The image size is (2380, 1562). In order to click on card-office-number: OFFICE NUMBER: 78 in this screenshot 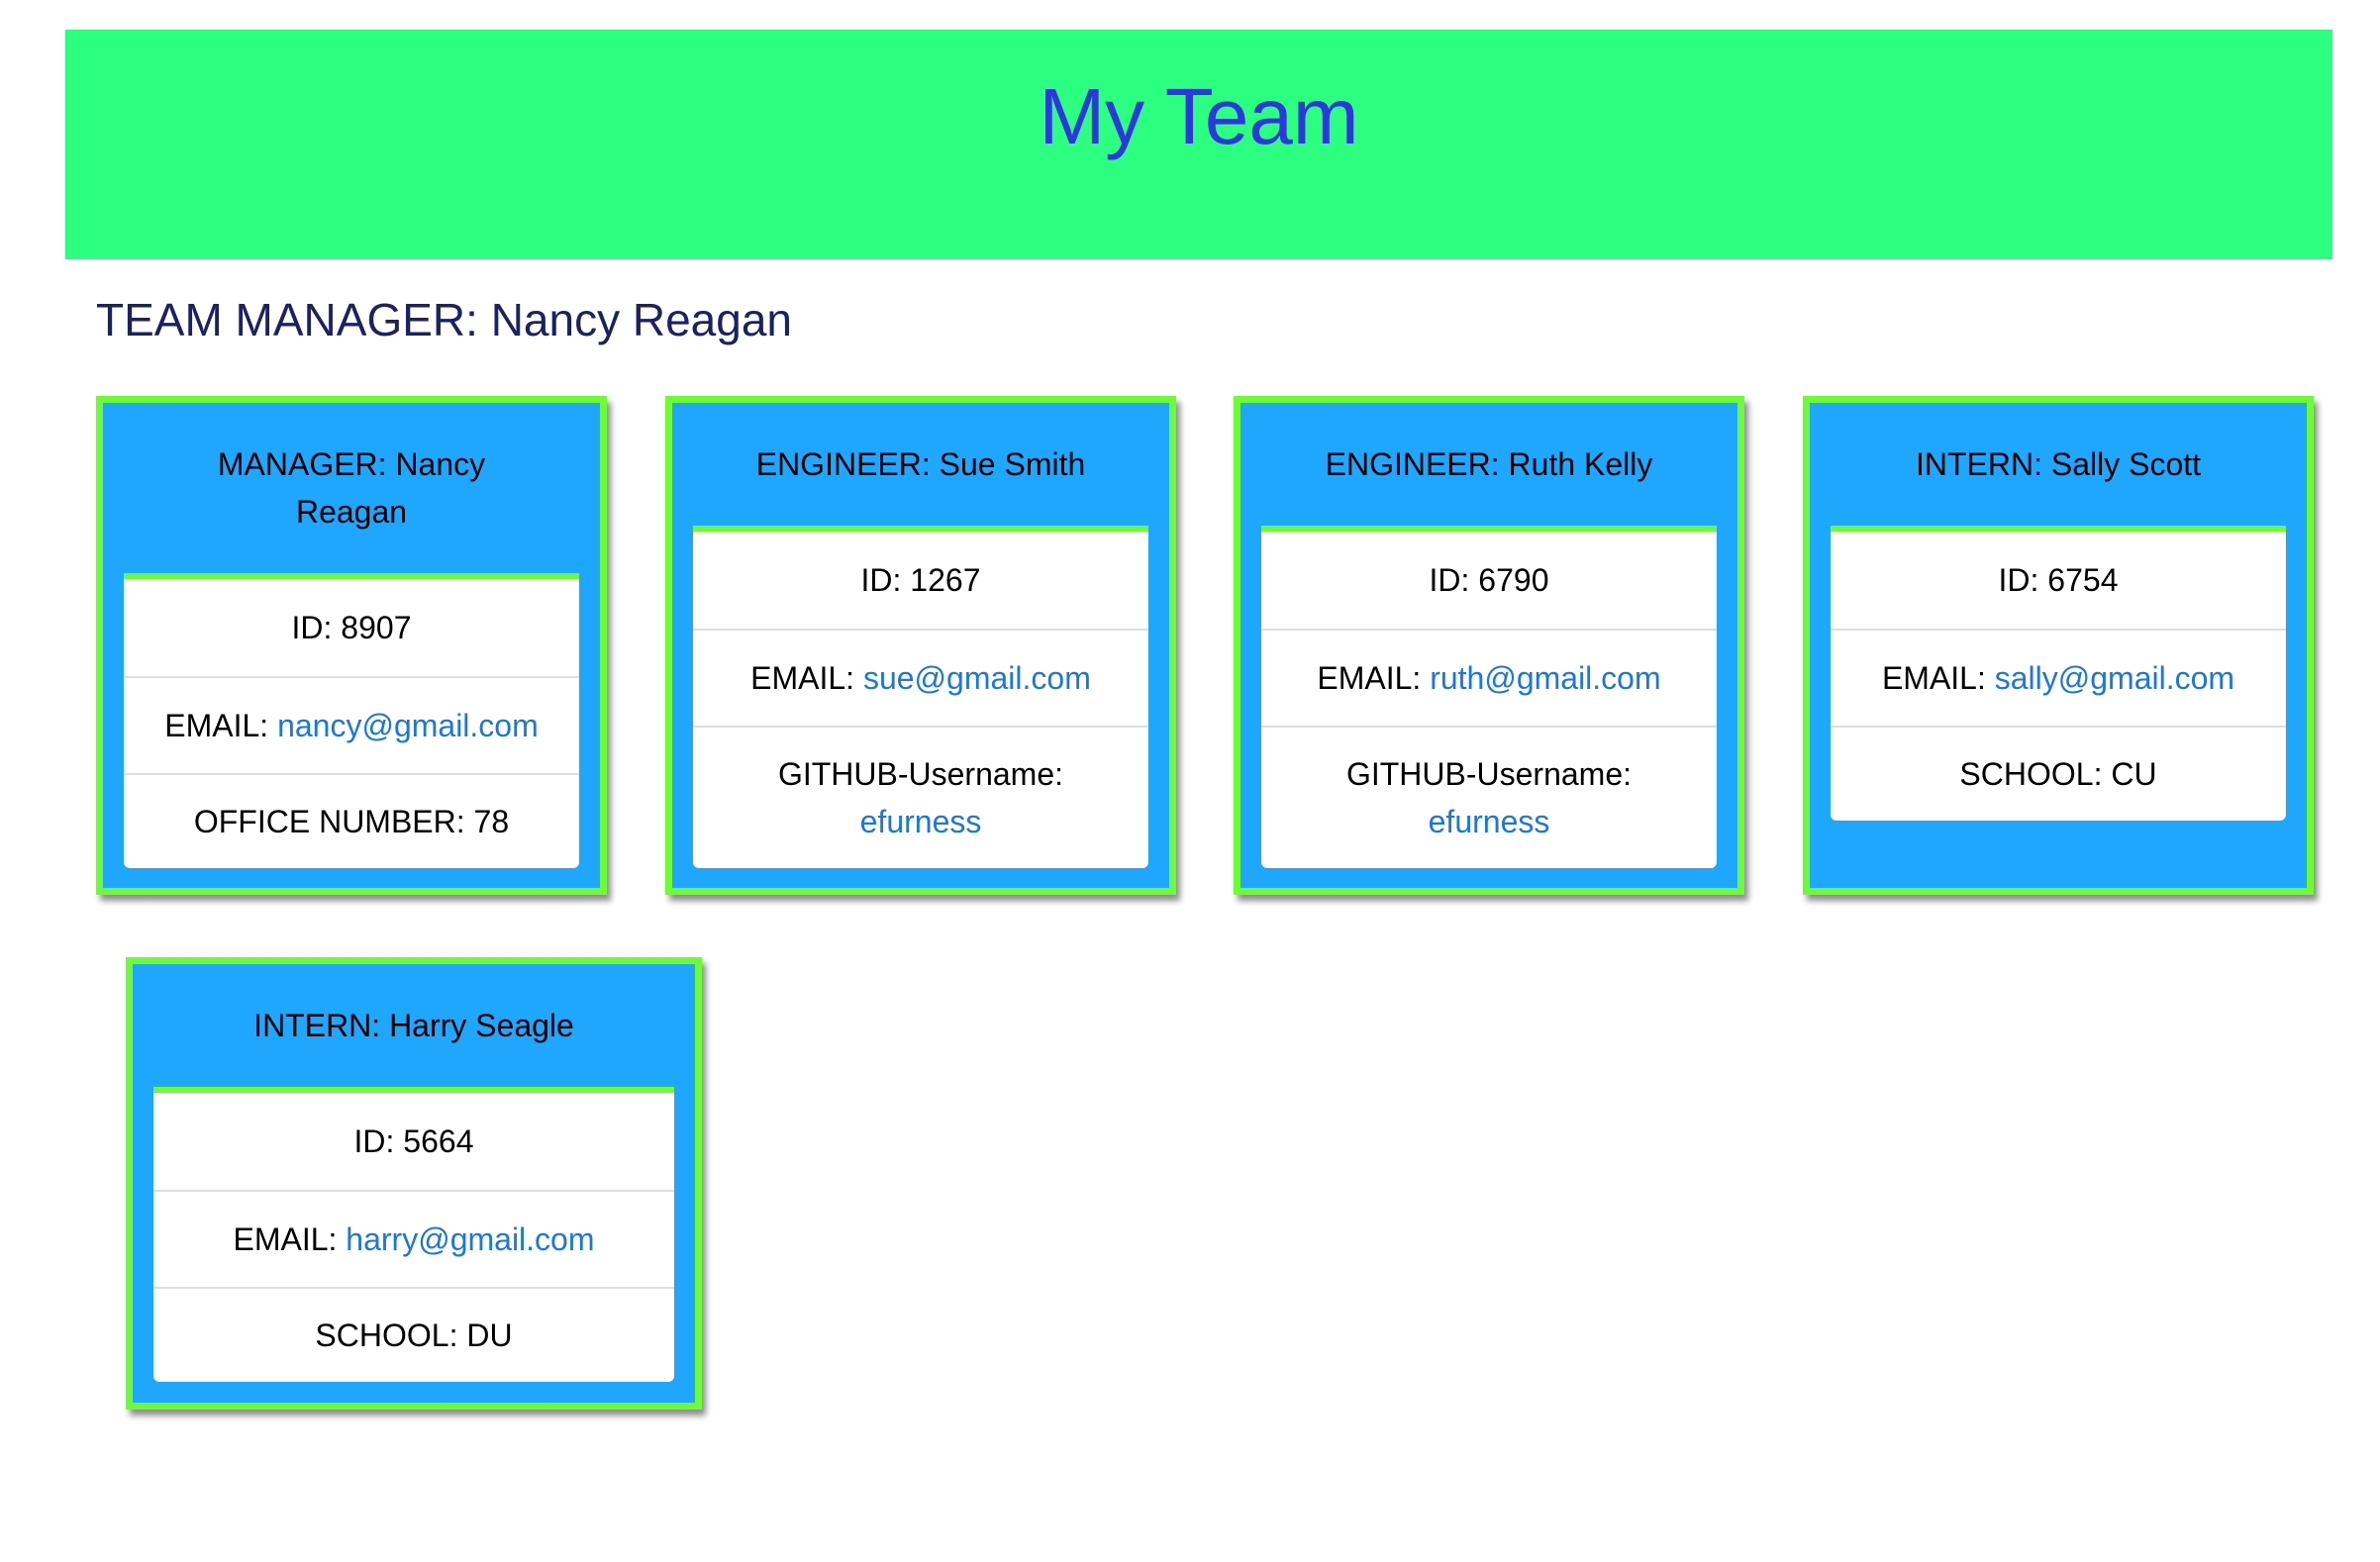, I will do `click(351, 820)`.